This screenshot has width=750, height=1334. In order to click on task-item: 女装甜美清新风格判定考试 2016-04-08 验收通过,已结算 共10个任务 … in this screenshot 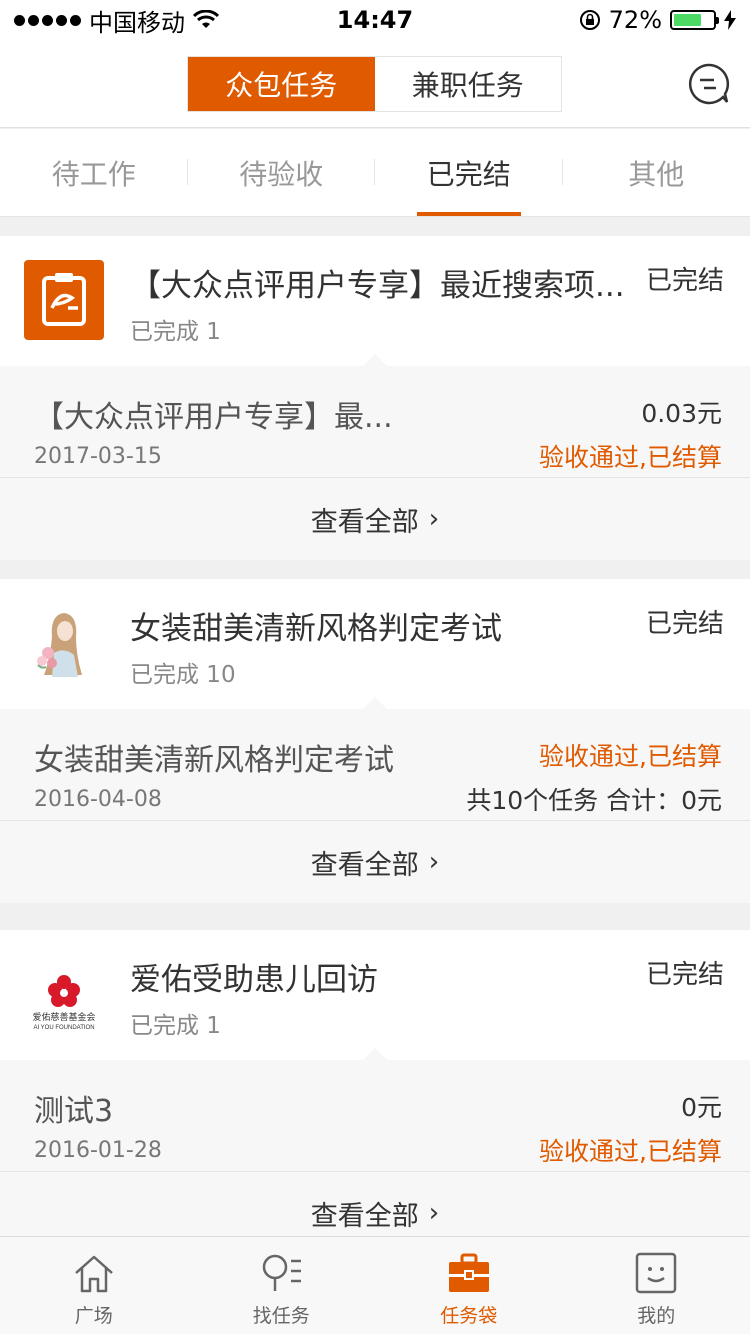, I will do `click(375, 765)`.